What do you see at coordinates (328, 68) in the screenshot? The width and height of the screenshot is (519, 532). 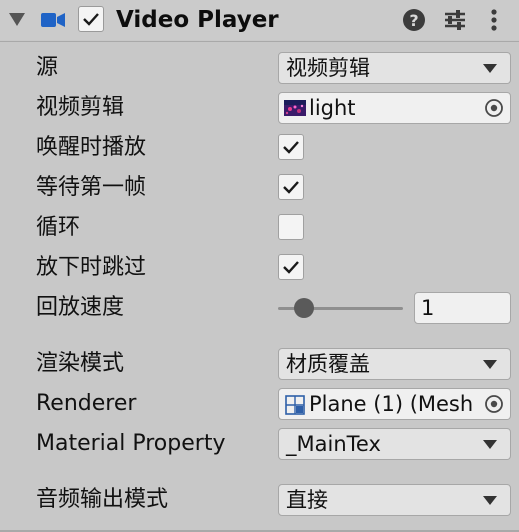 I see `source-value: 视频剪辑` at bounding box center [328, 68].